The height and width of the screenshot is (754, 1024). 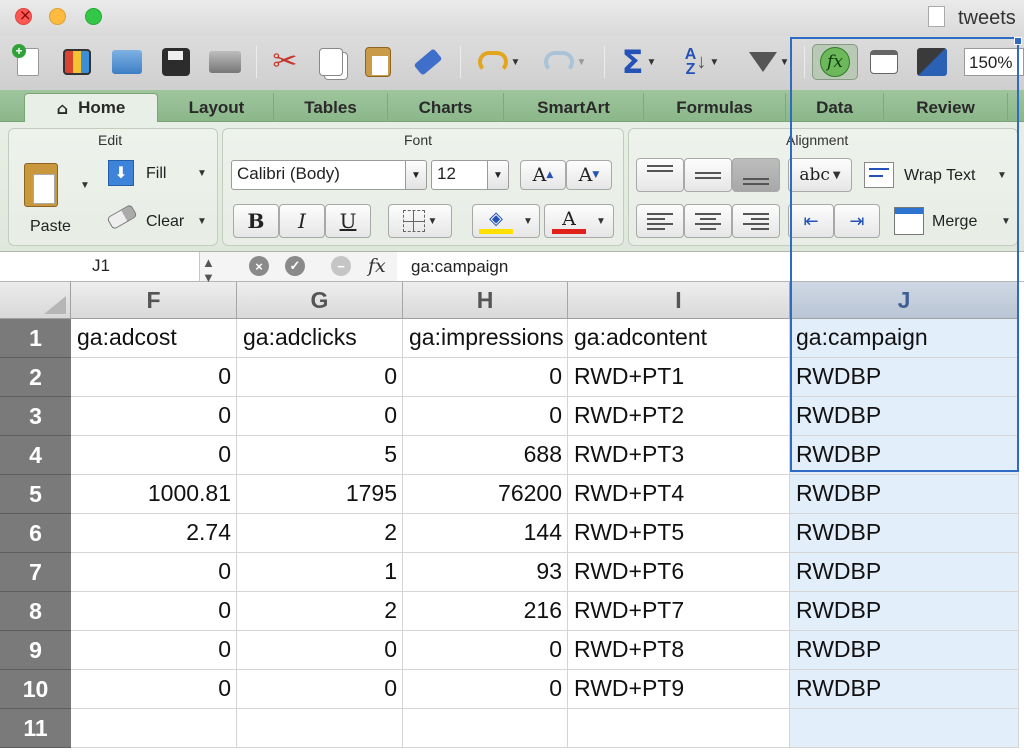 What do you see at coordinates (485, 728) in the screenshot?
I see `cell-h11` at bounding box center [485, 728].